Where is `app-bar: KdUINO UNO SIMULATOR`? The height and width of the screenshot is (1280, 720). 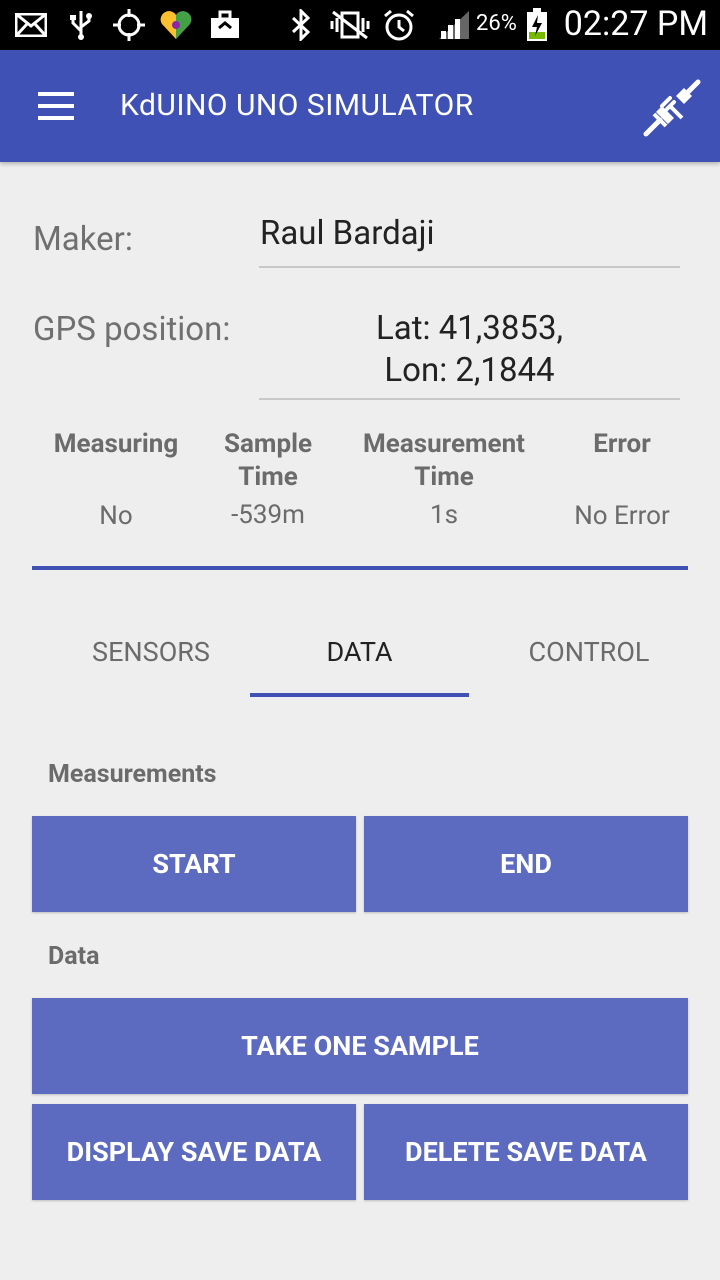
app-bar: KdUINO UNO SIMULATOR is located at coordinates (360, 106).